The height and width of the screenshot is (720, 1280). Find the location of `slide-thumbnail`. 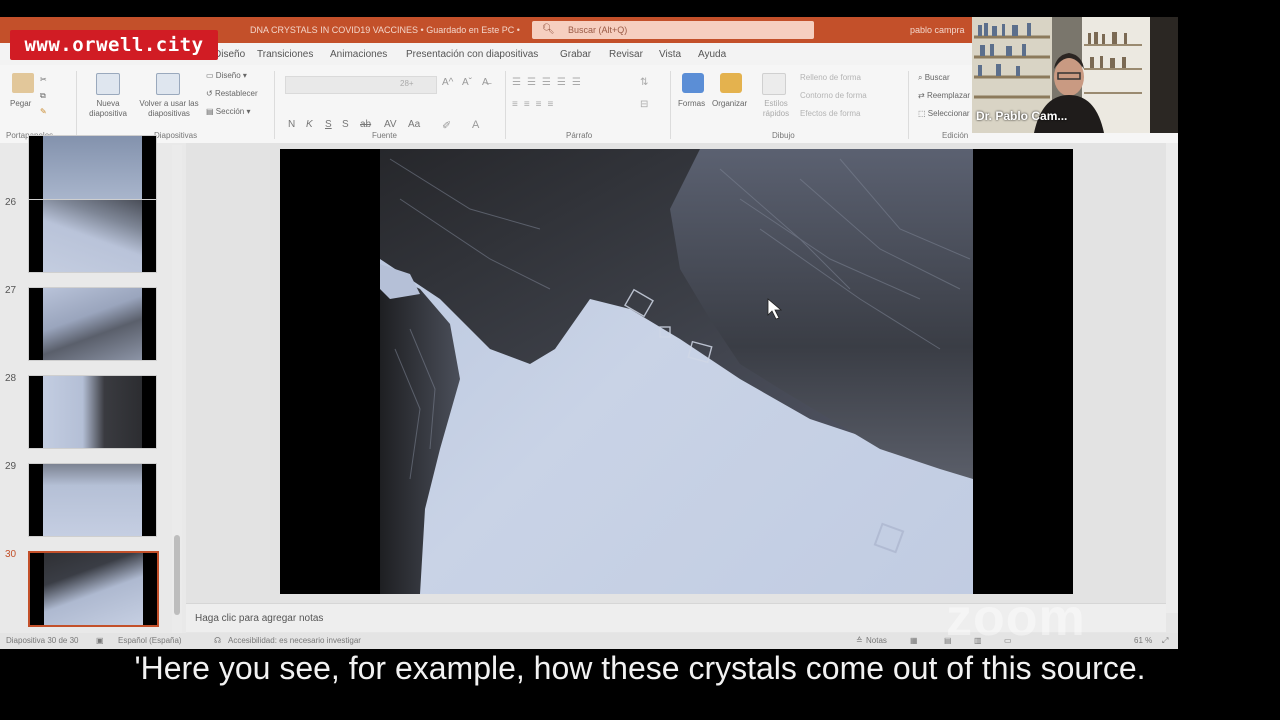

slide-thumbnail is located at coordinates (92, 172).